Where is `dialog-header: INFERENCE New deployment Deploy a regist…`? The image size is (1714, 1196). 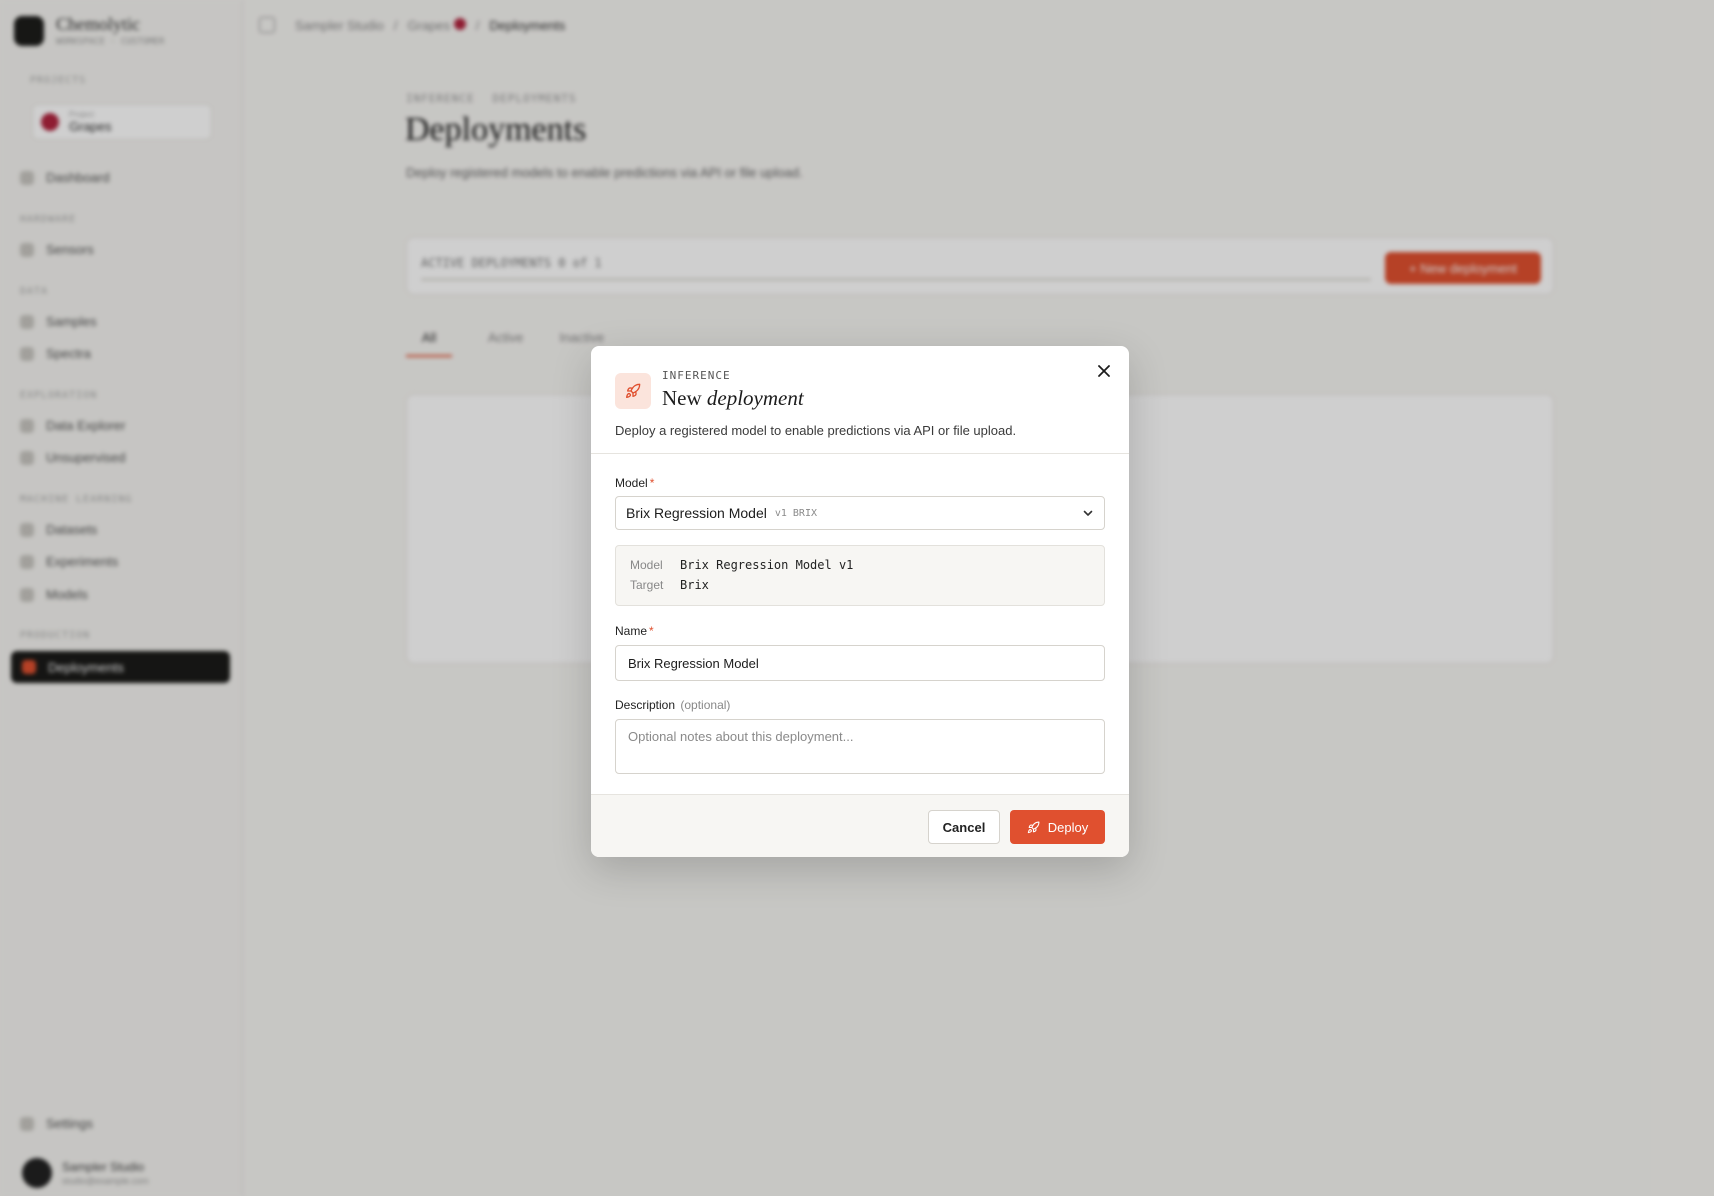 dialog-header: INFERENCE New deployment Deploy a regist… is located at coordinates (860, 400).